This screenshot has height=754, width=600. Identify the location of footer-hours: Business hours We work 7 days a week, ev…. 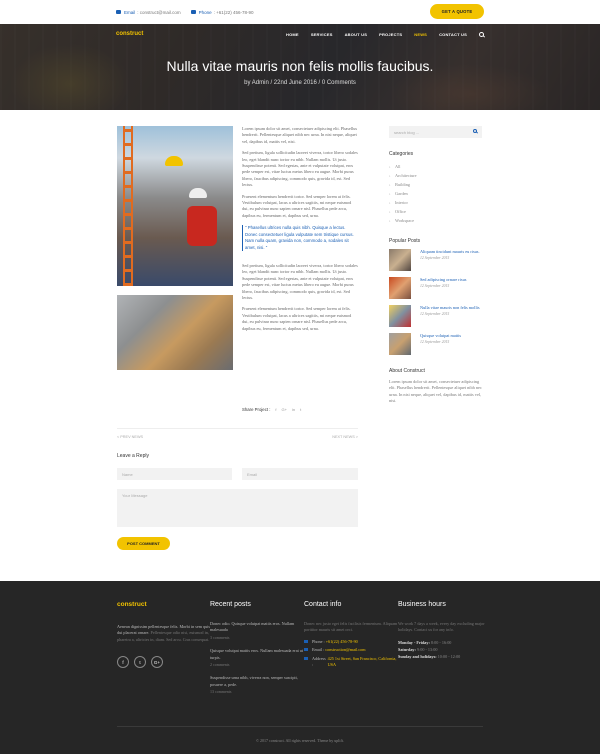
(445, 630).